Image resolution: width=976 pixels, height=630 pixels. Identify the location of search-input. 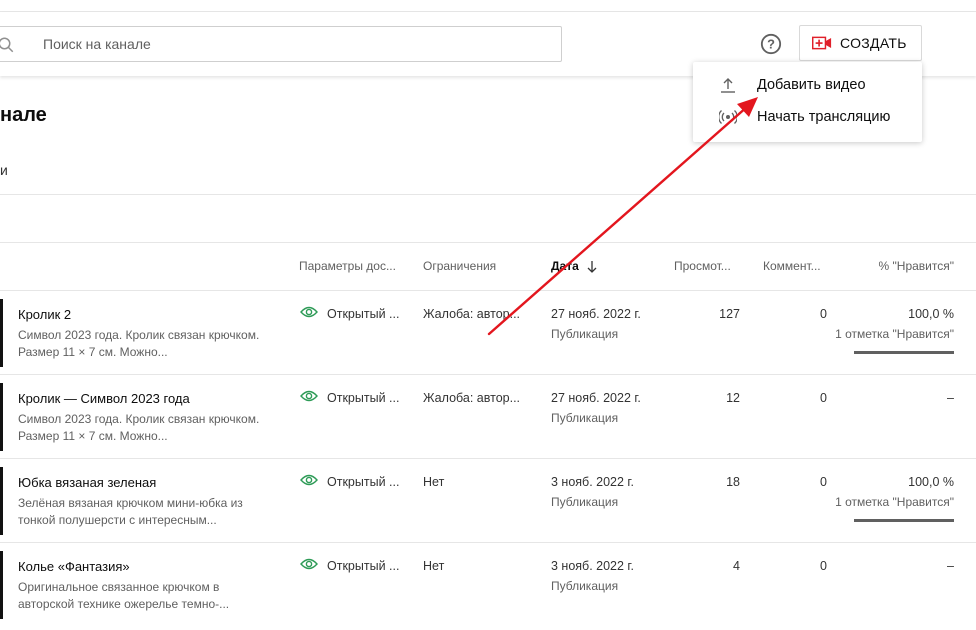
(293, 44).